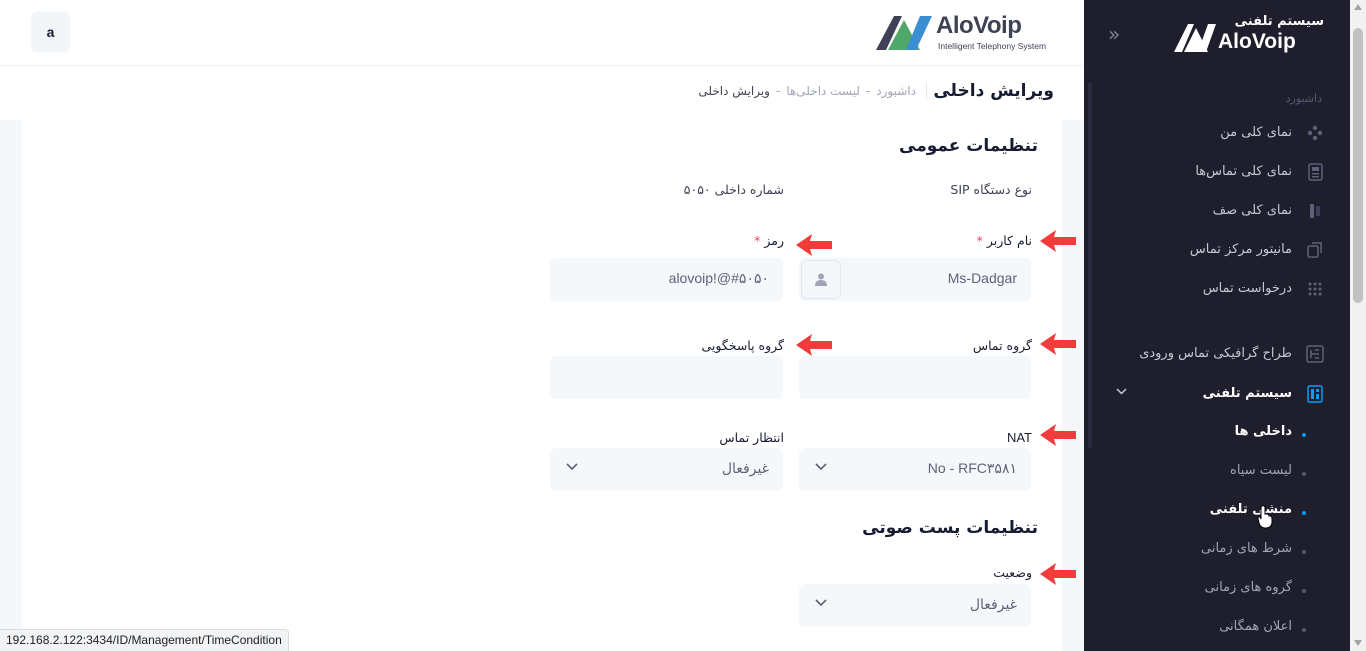  What do you see at coordinates (751, 437) in the screenshot?
I see `call-waiting-label: انتظار تماس` at bounding box center [751, 437].